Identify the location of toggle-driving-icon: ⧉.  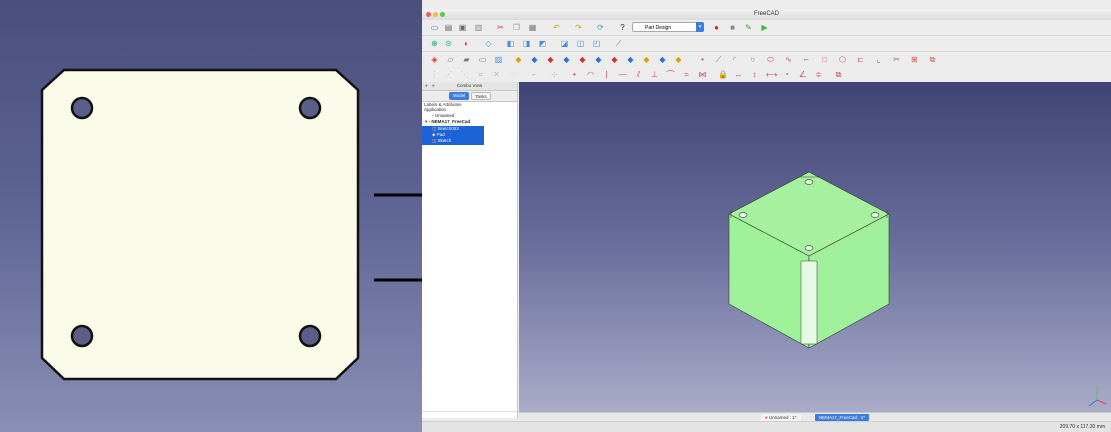
(838, 74).